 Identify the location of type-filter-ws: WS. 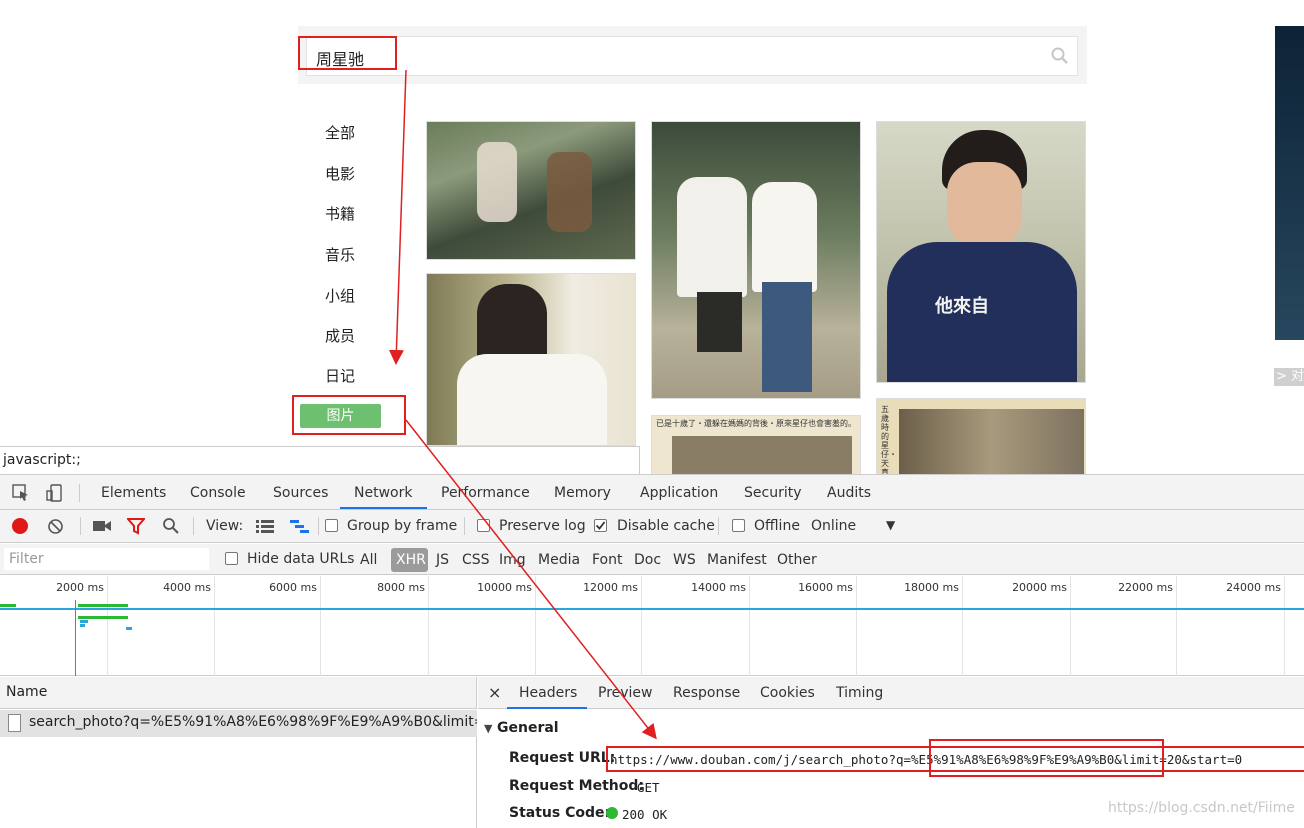
(684, 560).